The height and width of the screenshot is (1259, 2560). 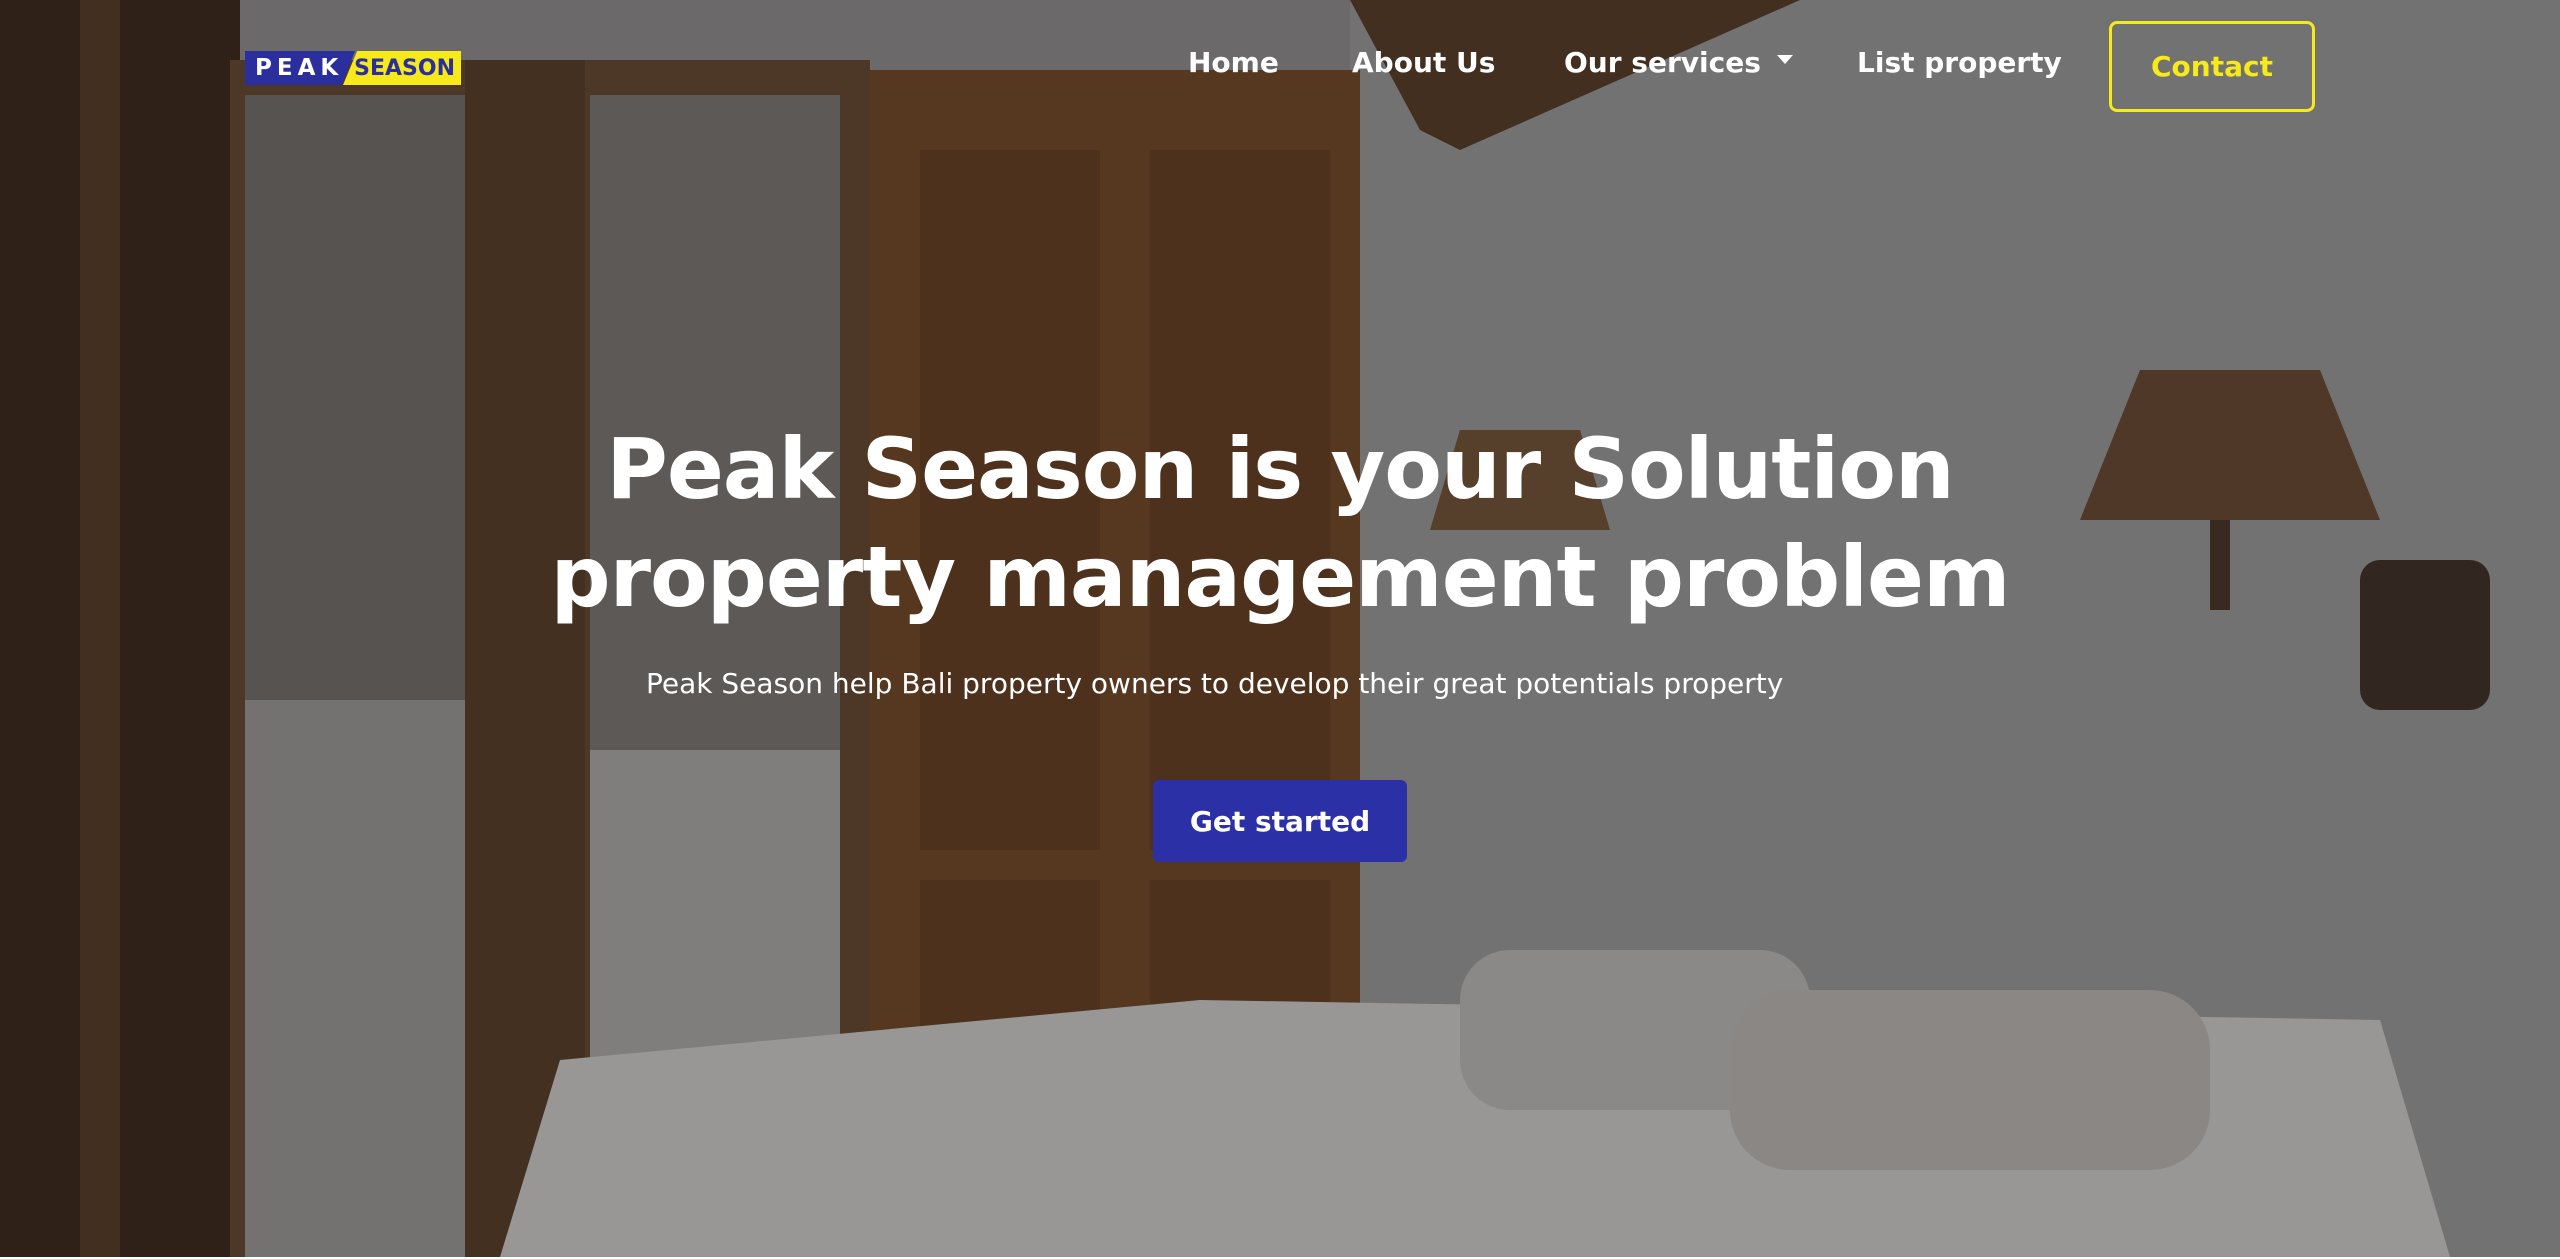 What do you see at coordinates (1280, 577) in the screenshot?
I see `hero-title-line2: property management problem` at bounding box center [1280, 577].